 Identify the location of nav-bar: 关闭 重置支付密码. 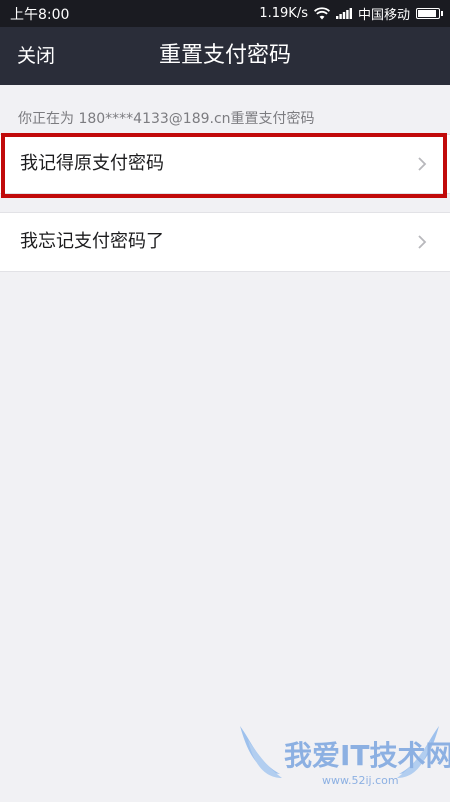
(225, 56).